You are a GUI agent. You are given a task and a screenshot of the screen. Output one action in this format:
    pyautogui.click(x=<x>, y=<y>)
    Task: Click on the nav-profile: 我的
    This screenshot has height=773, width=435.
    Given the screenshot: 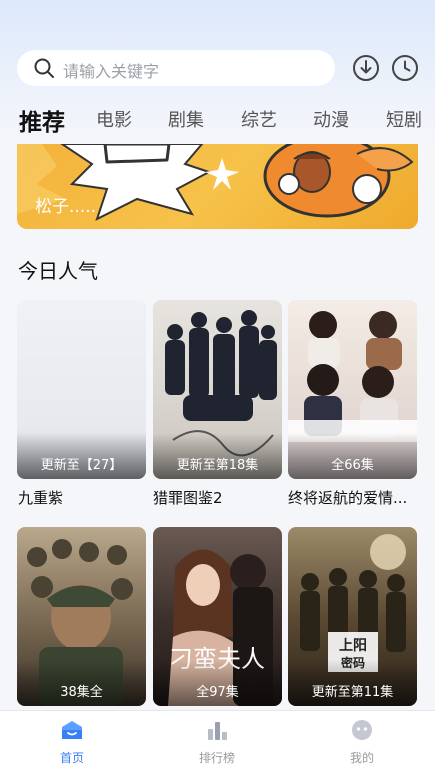 What is the action you would take?
    pyautogui.click(x=362, y=742)
    